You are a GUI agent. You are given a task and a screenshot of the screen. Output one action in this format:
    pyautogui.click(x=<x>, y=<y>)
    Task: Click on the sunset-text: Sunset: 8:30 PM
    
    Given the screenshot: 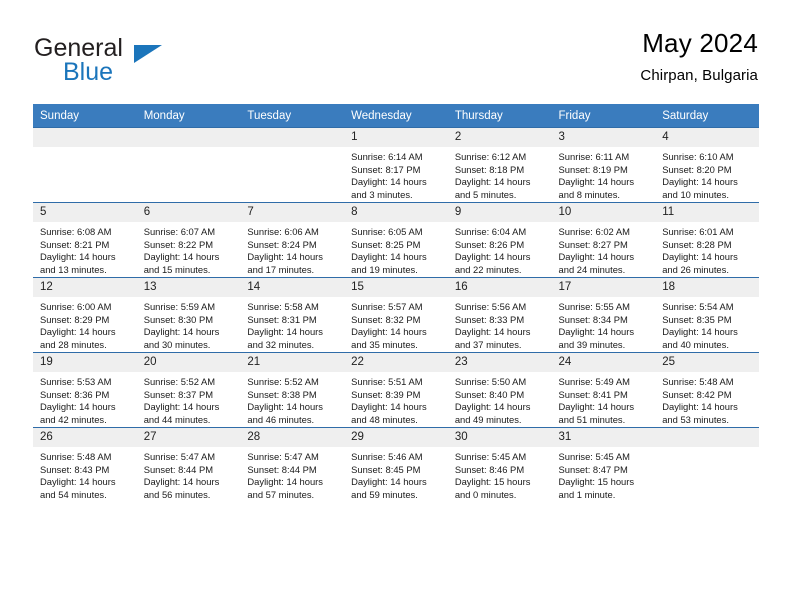 What is the action you would take?
    pyautogui.click(x=178, y=319)
    